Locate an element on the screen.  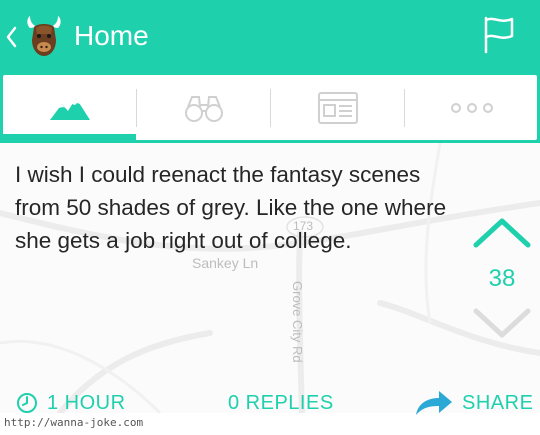
more-dots-icon is located at coordinates (471, 107).